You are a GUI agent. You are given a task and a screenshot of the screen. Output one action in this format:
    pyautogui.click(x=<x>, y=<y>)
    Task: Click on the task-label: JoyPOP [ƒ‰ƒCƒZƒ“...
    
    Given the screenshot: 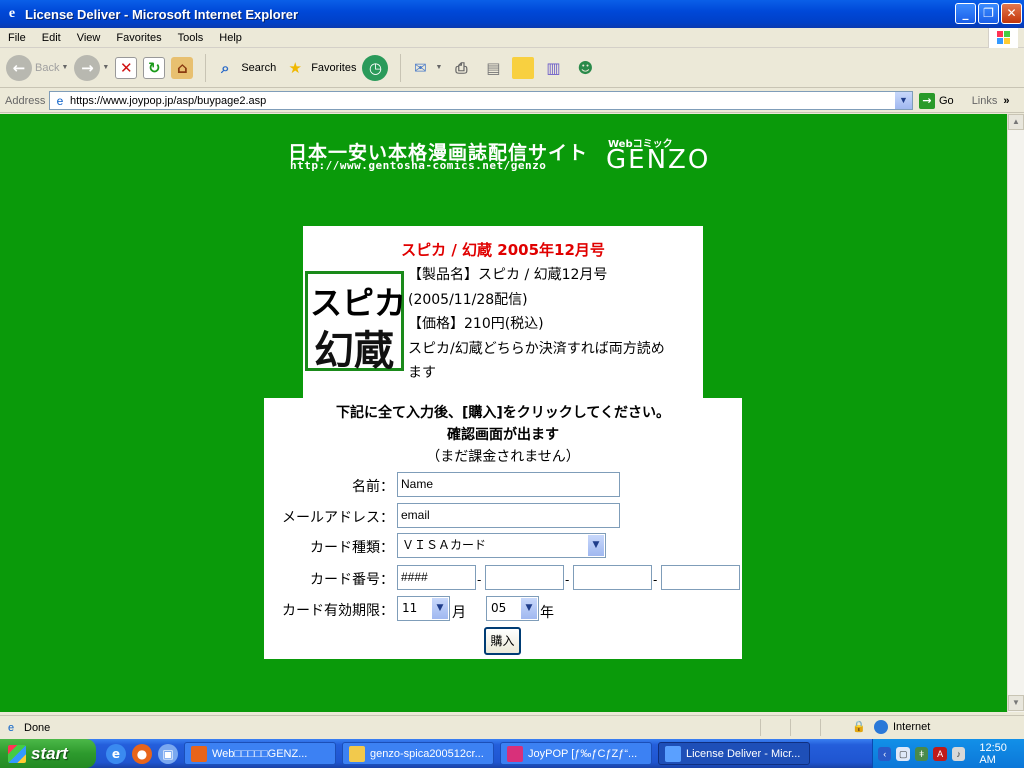 What is the action you would take?
    pyautogui.click(x=583, y=753)
    